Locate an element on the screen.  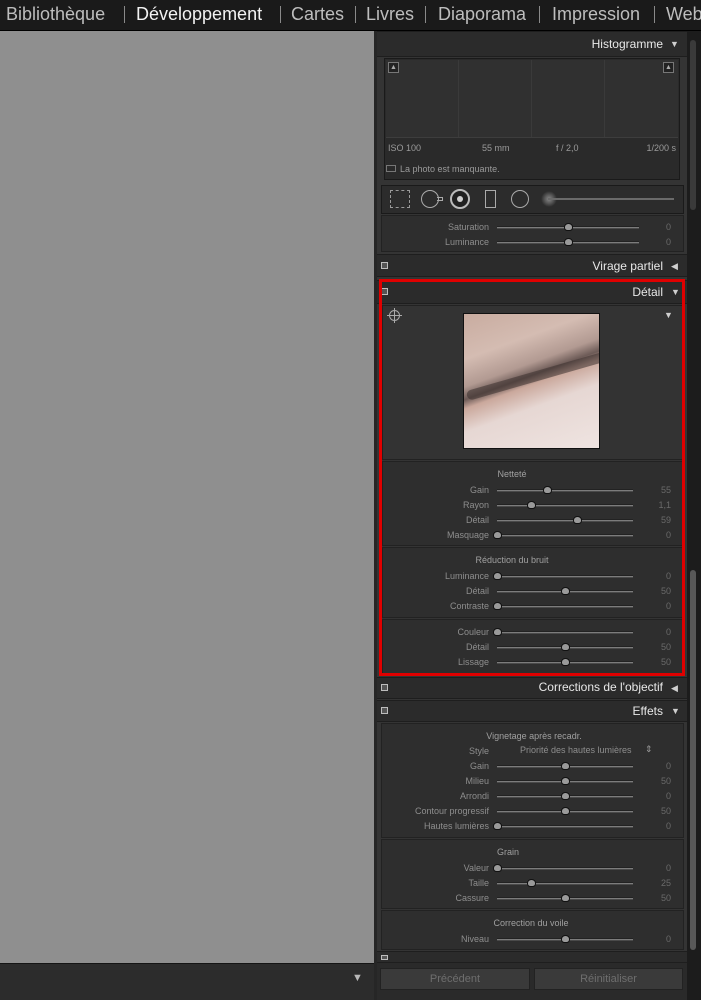
graduated-filter-icon is located at coordinates (490, 199).